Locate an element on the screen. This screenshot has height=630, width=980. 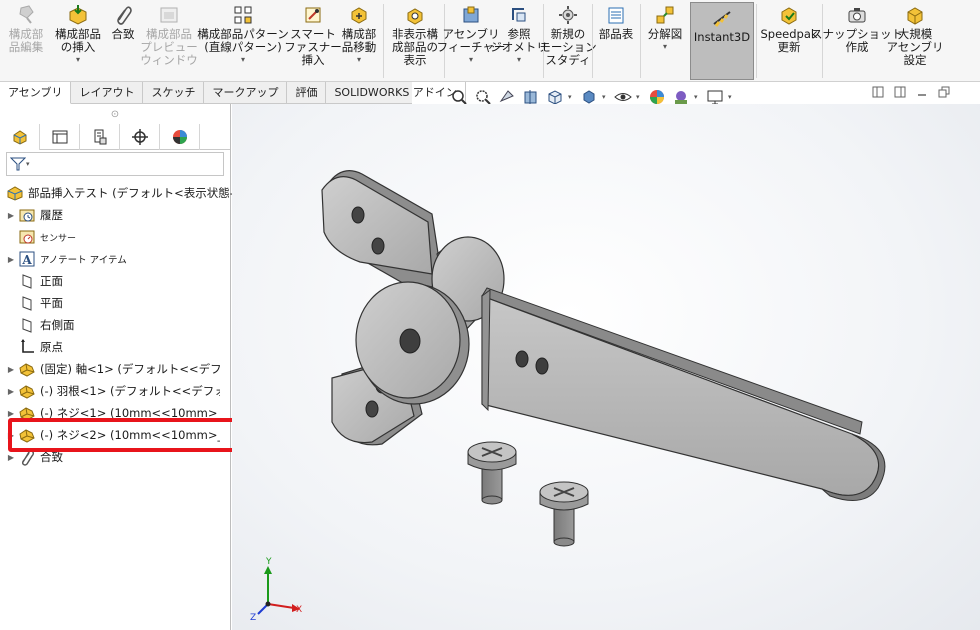
snapshot-button: スナップショット 作成 is located at coordinates (857, 42).